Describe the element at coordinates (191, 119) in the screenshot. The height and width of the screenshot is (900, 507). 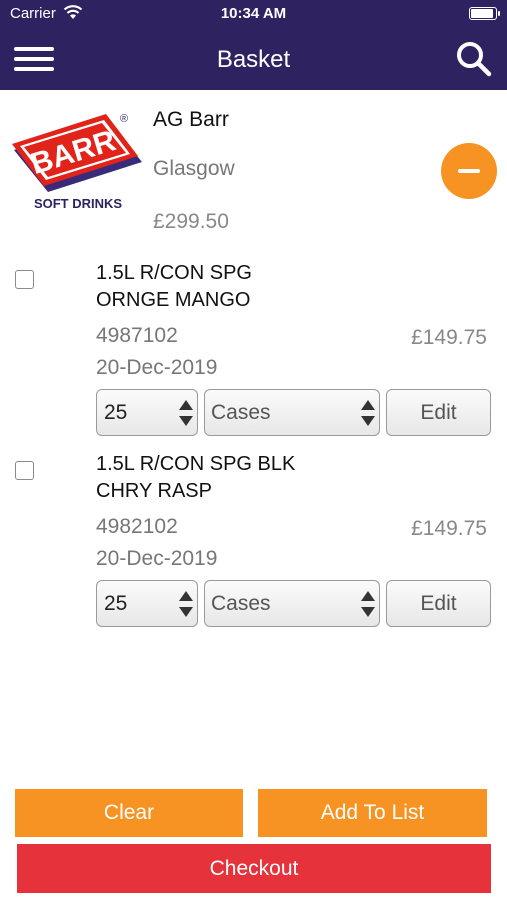
I see `supplier-name: AG Barr` at that location.